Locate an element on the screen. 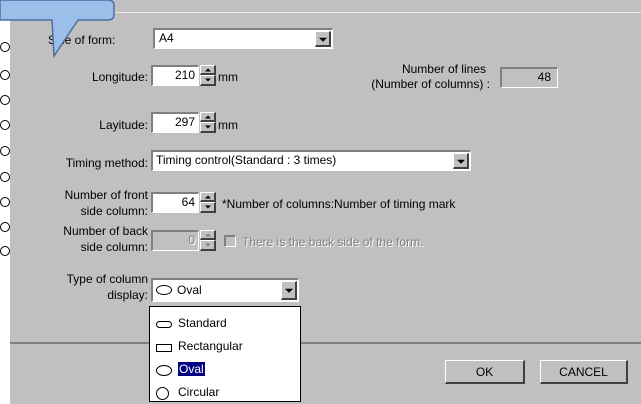 The height and width of the screenshot is (404, 641). layitude-spinner is located at coordinates (208, 122).